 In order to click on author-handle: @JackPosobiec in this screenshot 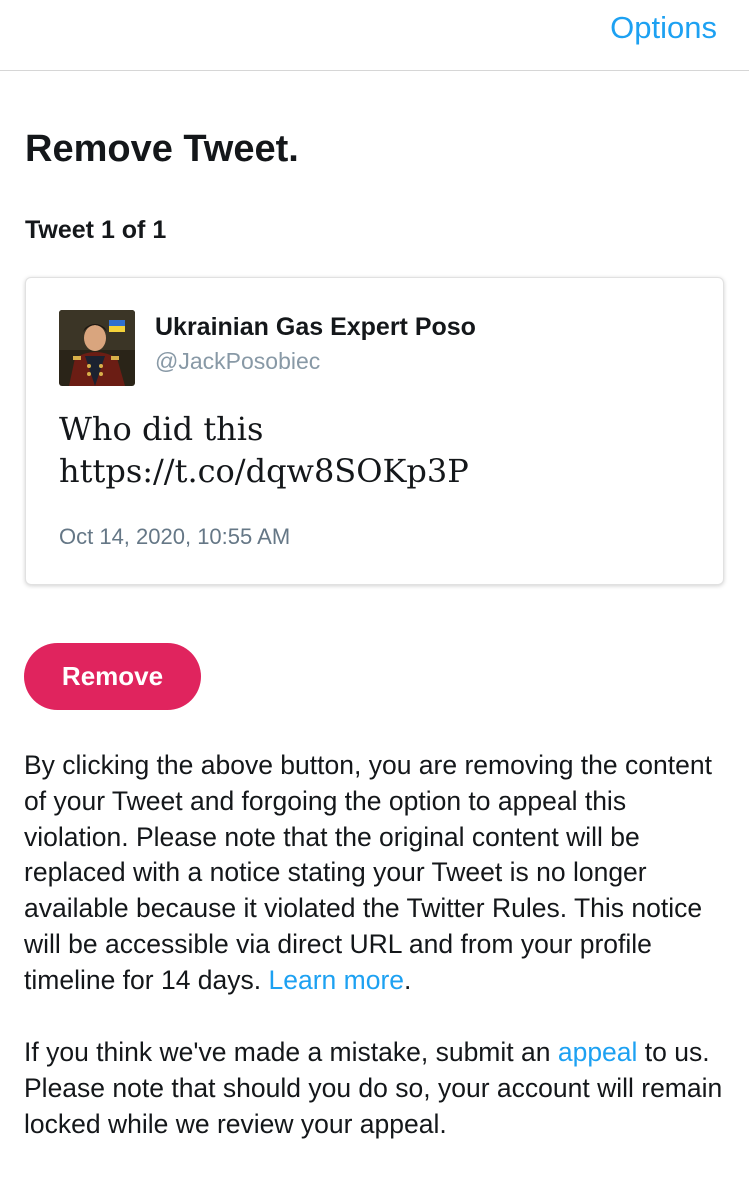, I will do `click(238, 361)`.